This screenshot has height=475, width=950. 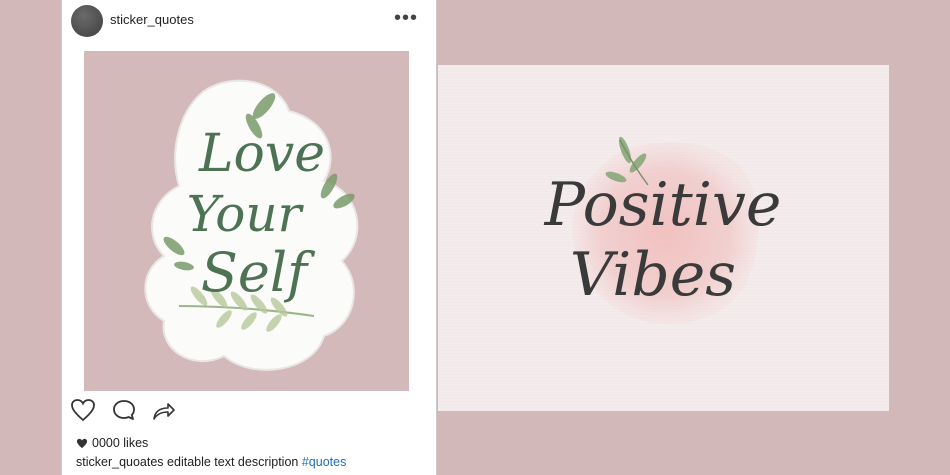 What do you see at coordinates (163, 412) in the screenshot?
I see `share-icon` at bounding box center [163, 412].